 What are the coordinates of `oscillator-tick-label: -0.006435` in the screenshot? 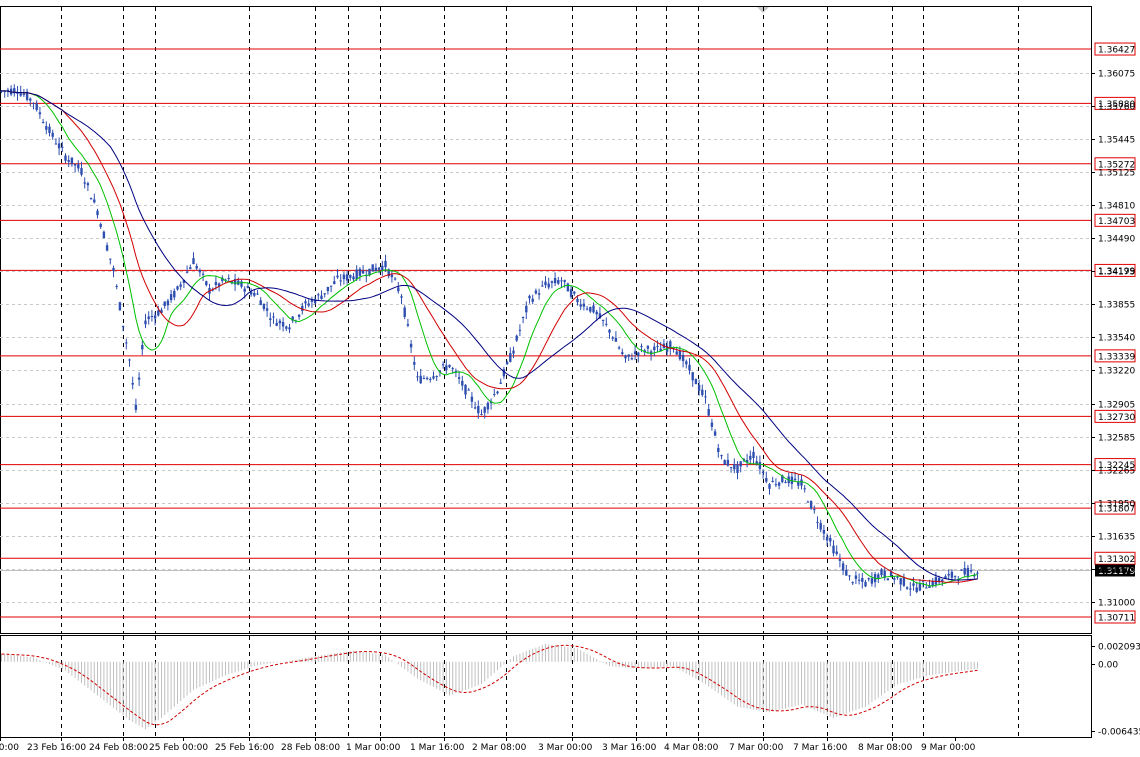 It's located at (1119, 733).